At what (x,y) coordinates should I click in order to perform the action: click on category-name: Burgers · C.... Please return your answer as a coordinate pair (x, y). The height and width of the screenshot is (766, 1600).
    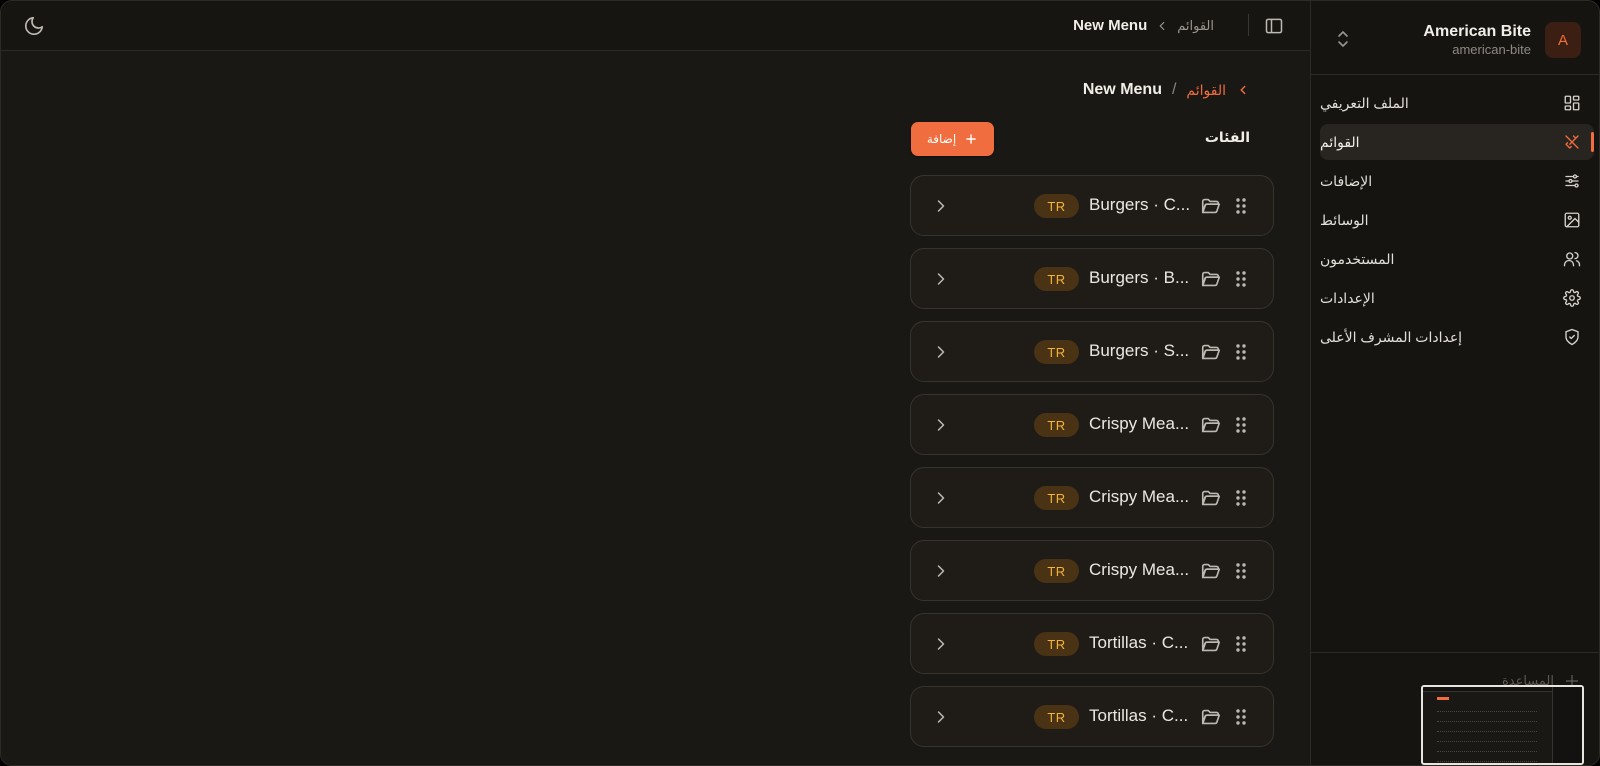
    Looking at the image, I should click on (1140, 204).